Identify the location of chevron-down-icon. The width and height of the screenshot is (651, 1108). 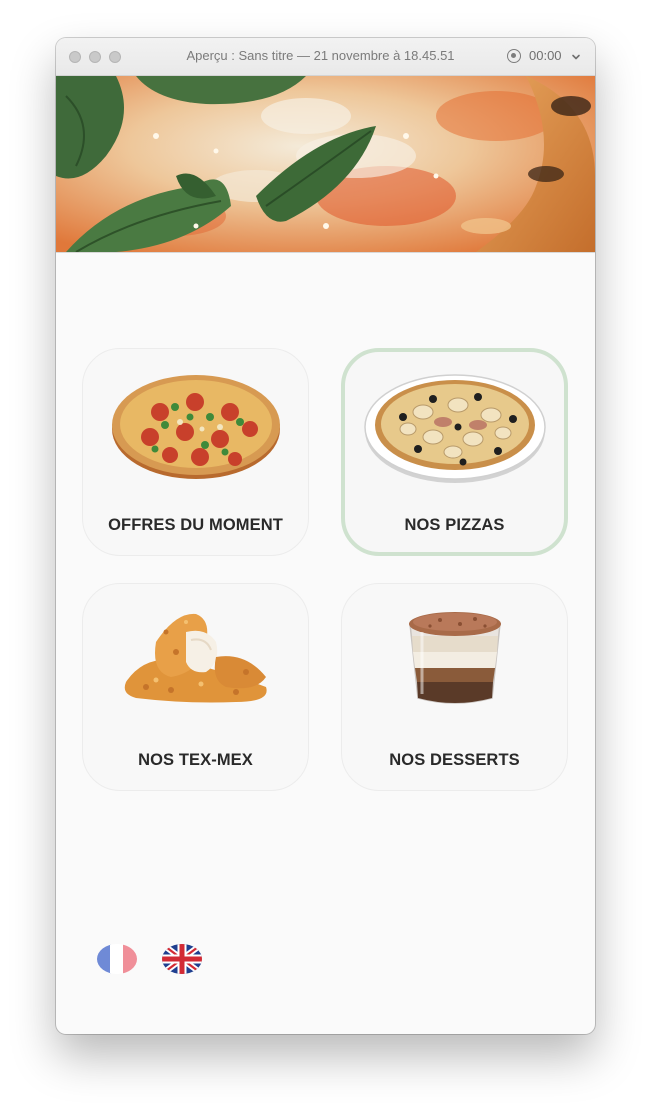
(576, 57).